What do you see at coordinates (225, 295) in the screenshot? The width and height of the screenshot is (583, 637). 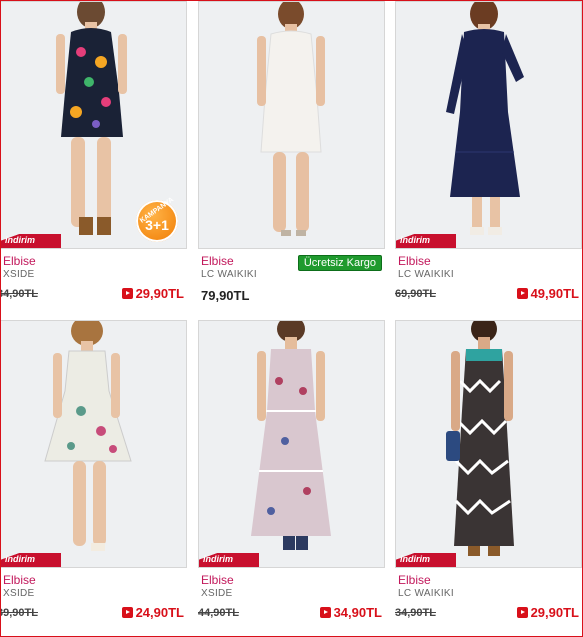 I see `product-price: 79,90TL` at bounding box center [225, 295].